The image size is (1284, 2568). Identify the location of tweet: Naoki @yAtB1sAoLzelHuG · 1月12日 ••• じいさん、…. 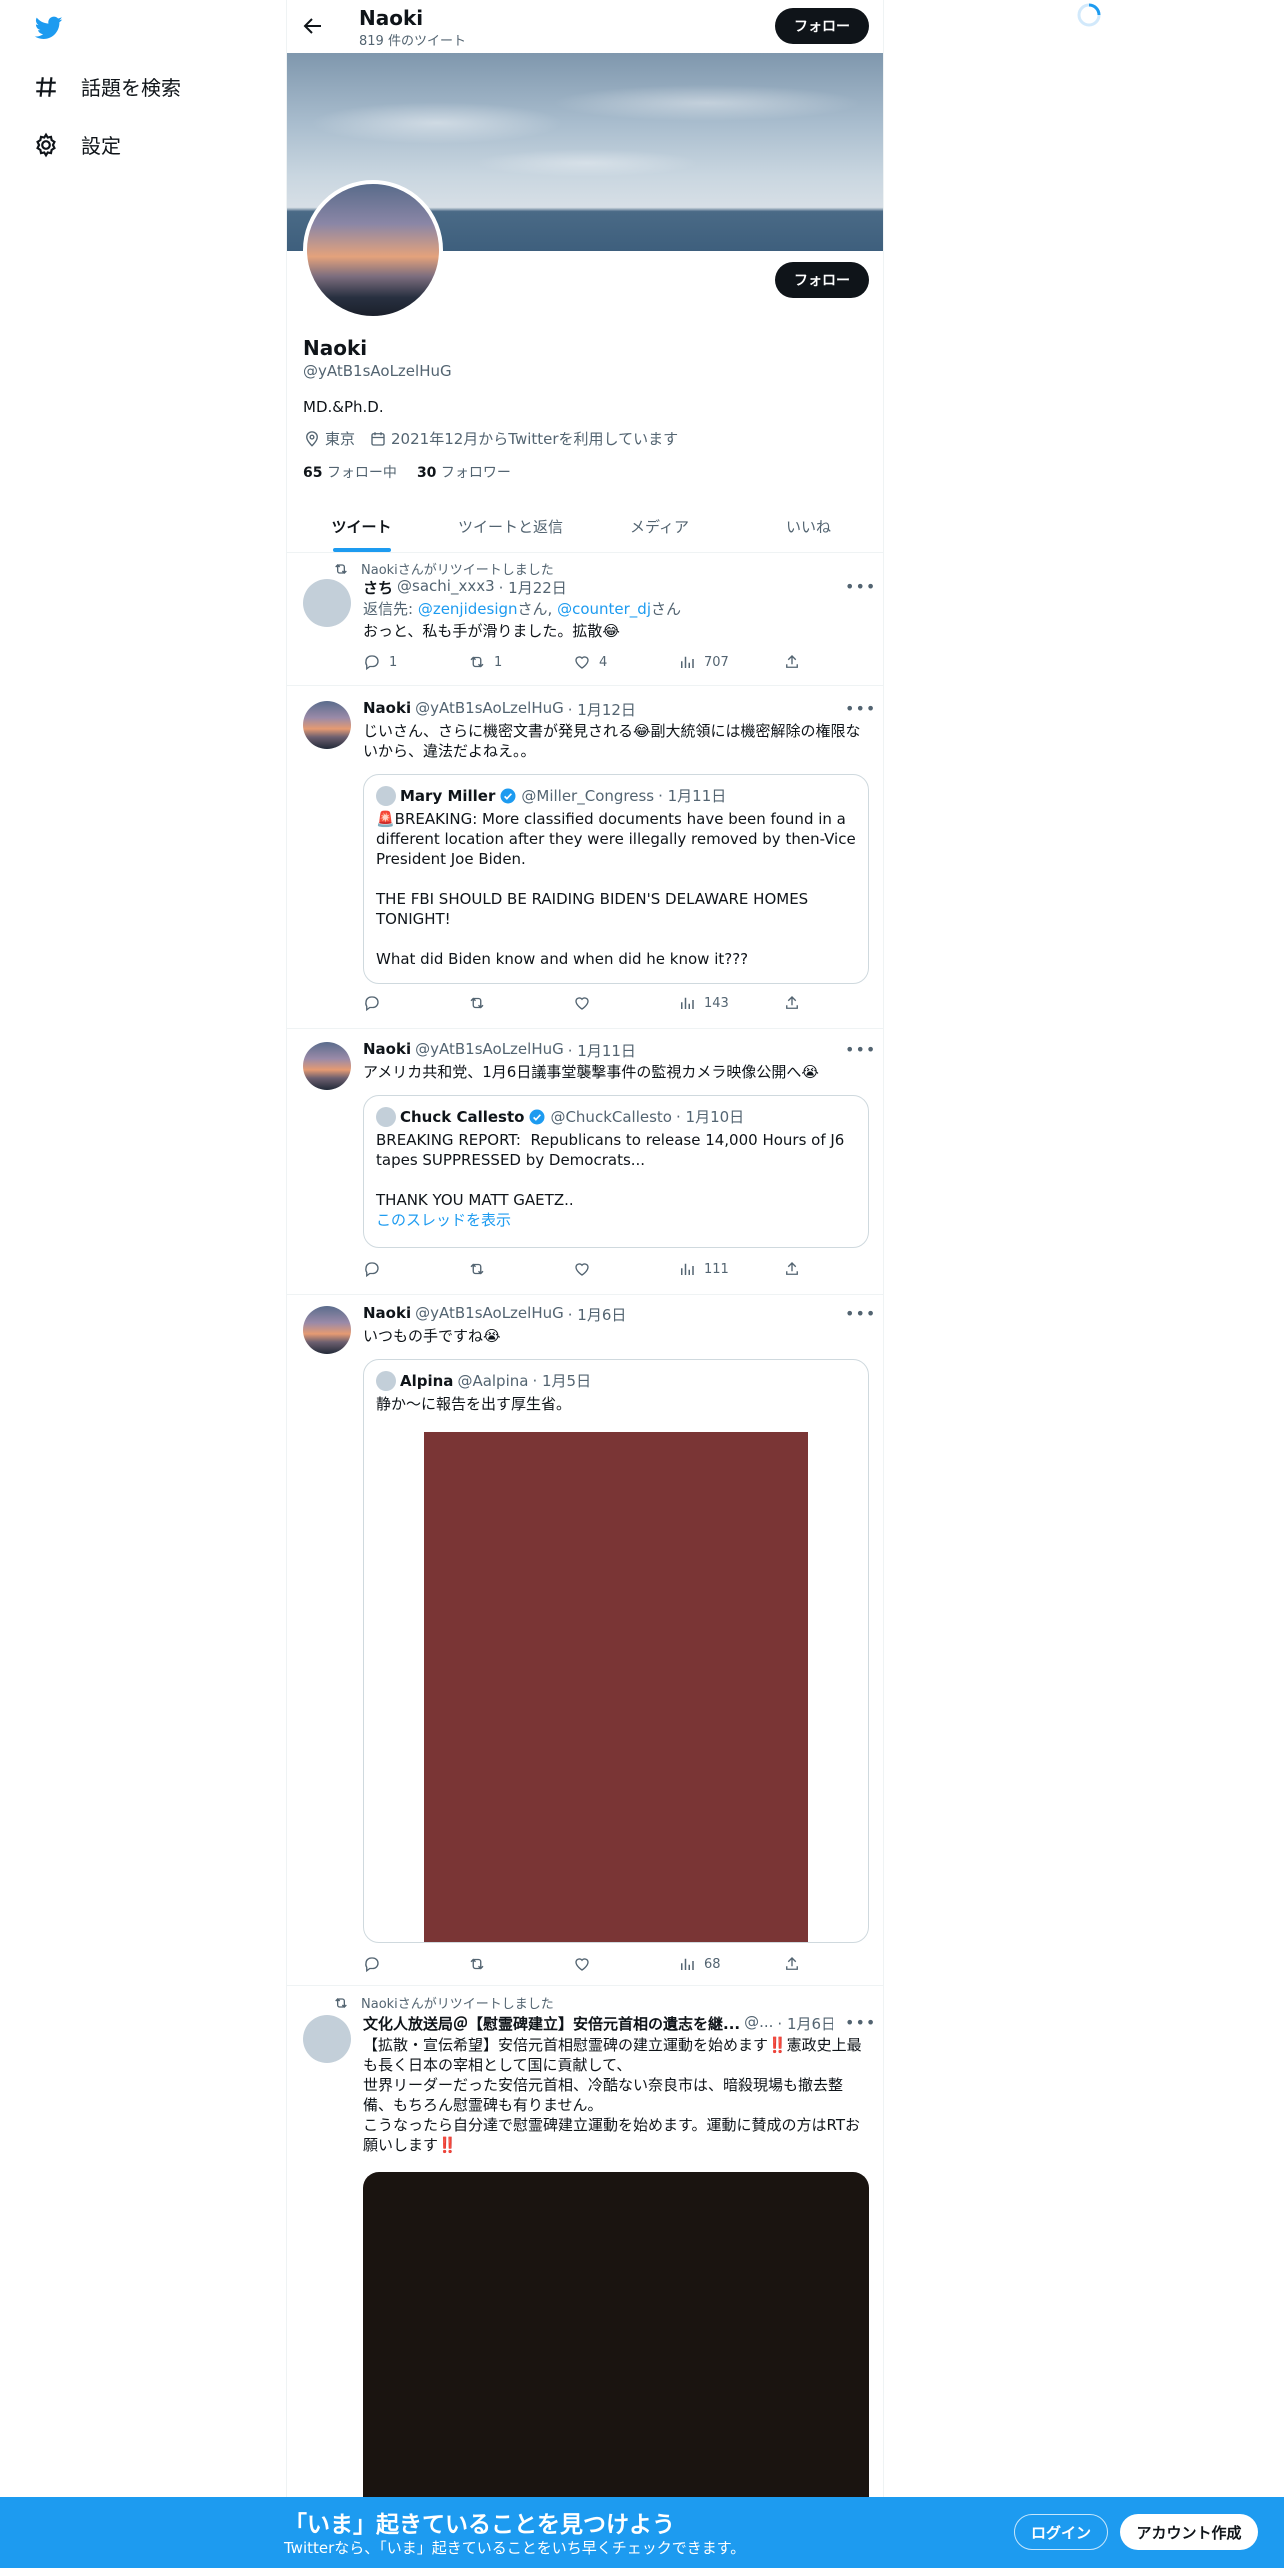
(585, 858).